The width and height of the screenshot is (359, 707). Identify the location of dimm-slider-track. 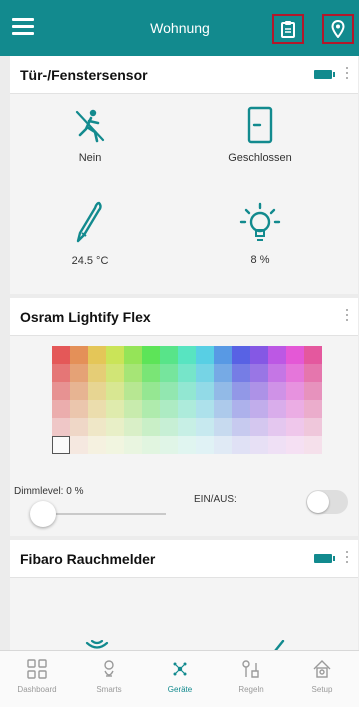
(103, 514).